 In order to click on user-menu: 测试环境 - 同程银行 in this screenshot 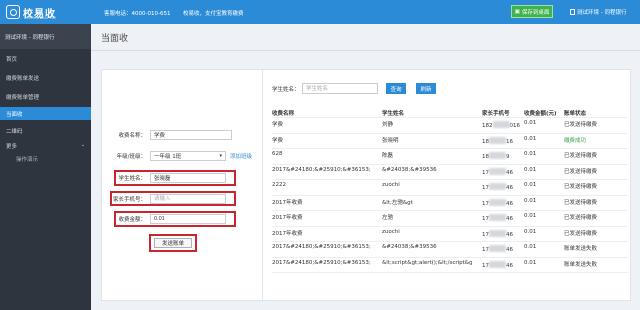, I will do `click(598, 12)`.